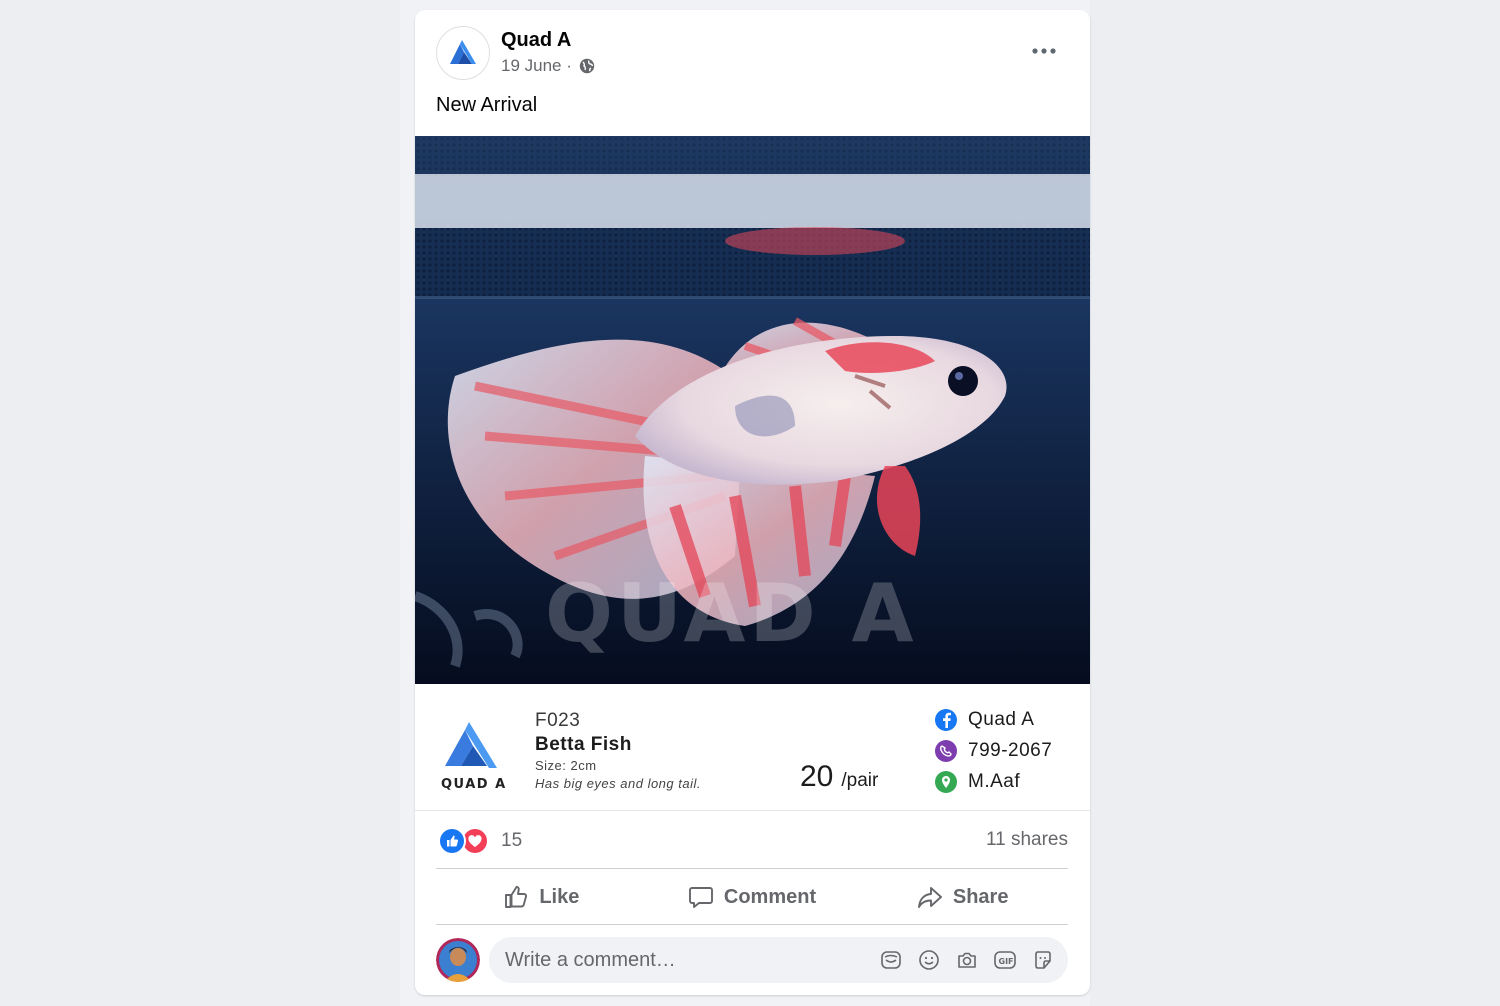 The width and height of the screenshot is (1500, 1006). I want to click on avatar-sticker-icon, so click(891, 960).